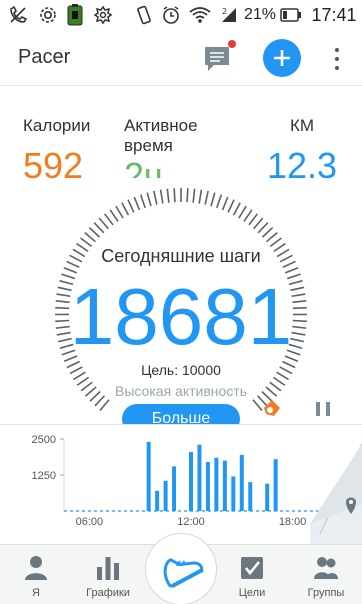 The height and width of the screenshot is (604, 362). What do you see at coordinates (224, 11) in the screenshot?
I see `svg-text: 2` at bounding box center [224, 11].